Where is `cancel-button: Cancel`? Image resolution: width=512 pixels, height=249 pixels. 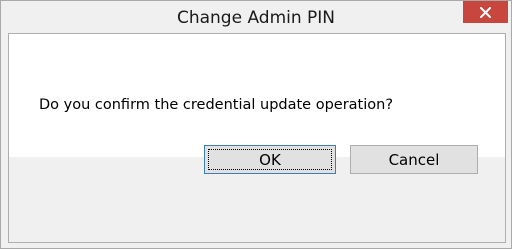
cancel-button: Cancel is located at coordinates (414, 159).